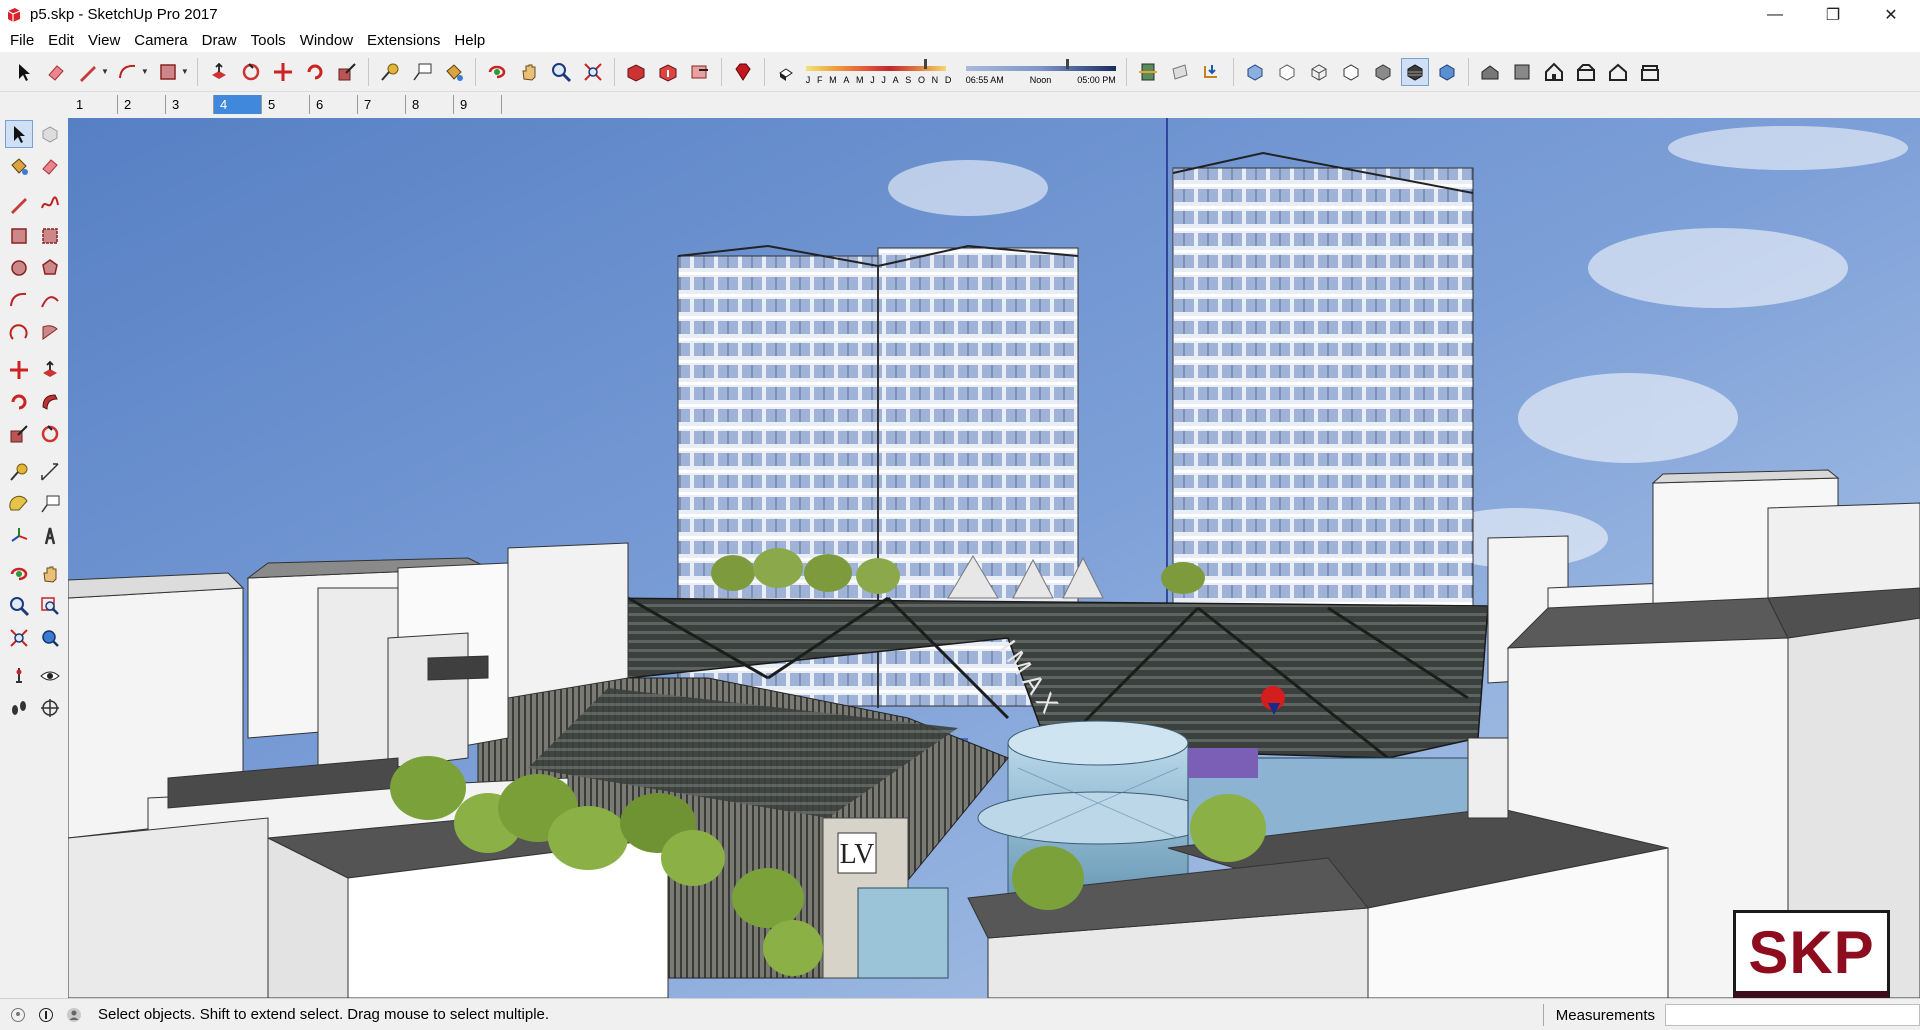 The height and width of the screenshot is (1030, 1920). Describe the element at coordinates (403, 40) in the screenshot. I see `menu-extensions: Extensions` at that location.